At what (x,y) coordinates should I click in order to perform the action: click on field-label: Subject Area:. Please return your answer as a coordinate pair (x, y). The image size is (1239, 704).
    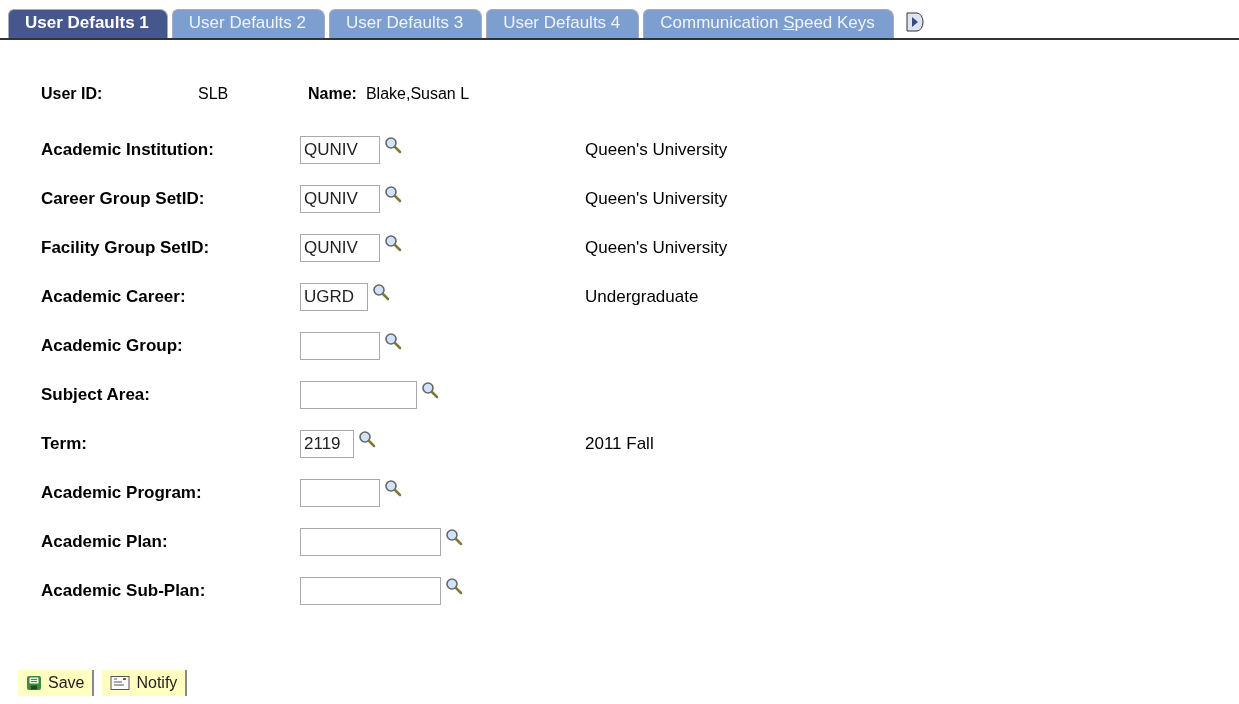
    Looking at the image, I should click on (96, 395).